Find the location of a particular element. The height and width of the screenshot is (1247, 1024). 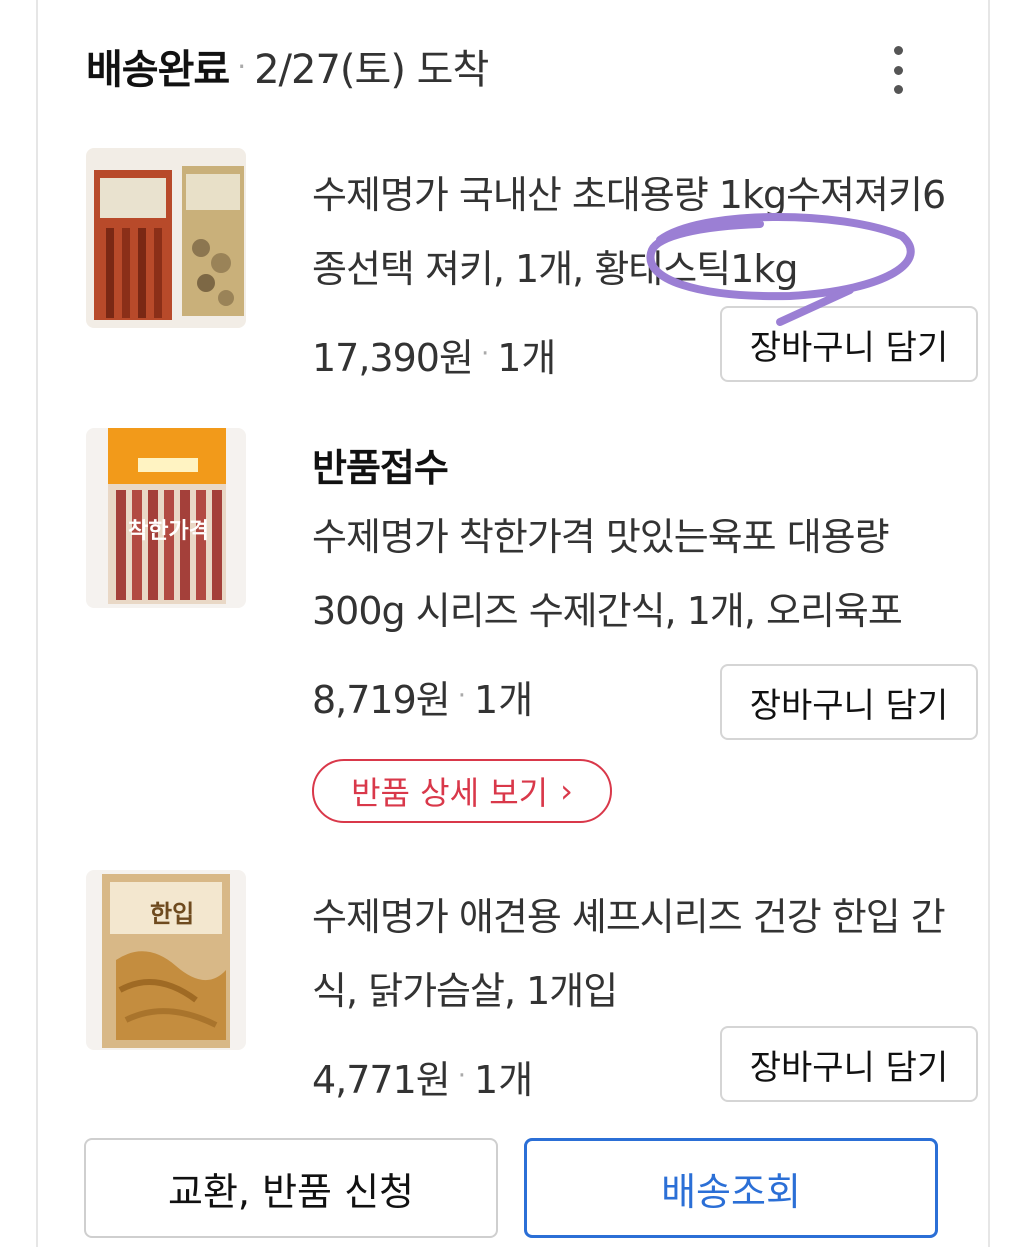

product-title: 수제명가 애견용 셰프시리즈 건강 한입 간식, 닭가슴살, 1개입 is located at coordinates (632, 954).